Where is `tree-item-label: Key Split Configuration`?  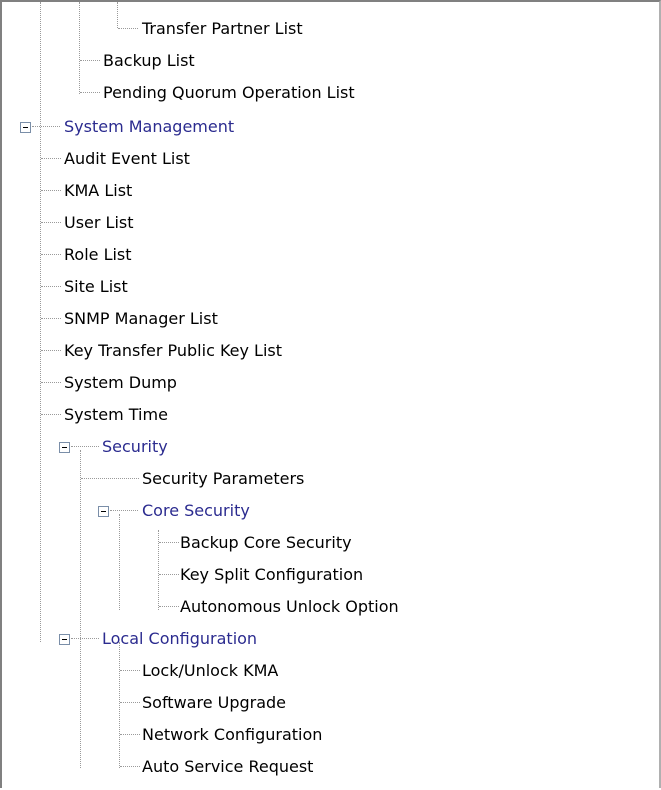 tree-item-label: Key Split Configuration is located at coordinates (272, 574).